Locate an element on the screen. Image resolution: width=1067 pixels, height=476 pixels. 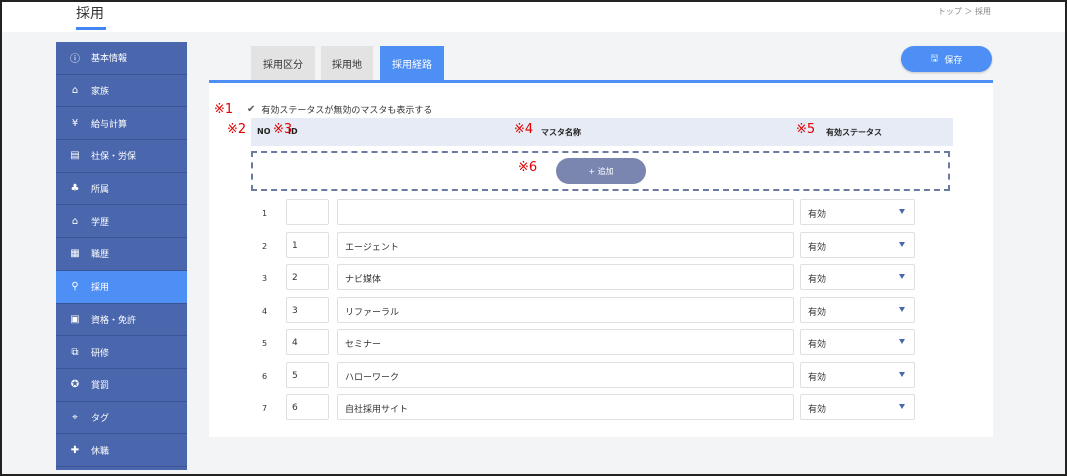
sidebar-item: ▦ 職歴 is located at coordinates (121, 254).